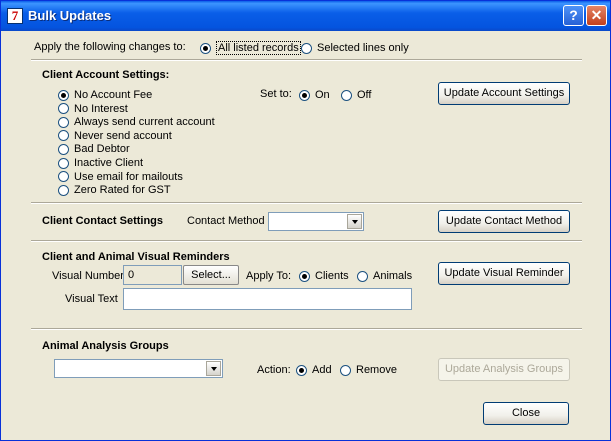 Image resolution: width=611 pixels, height=441 pixels. What do you see at coordinates (70, 15) in the screenshot?
I see `window-title: Bulk Updates` at bounding box center [70, 15].